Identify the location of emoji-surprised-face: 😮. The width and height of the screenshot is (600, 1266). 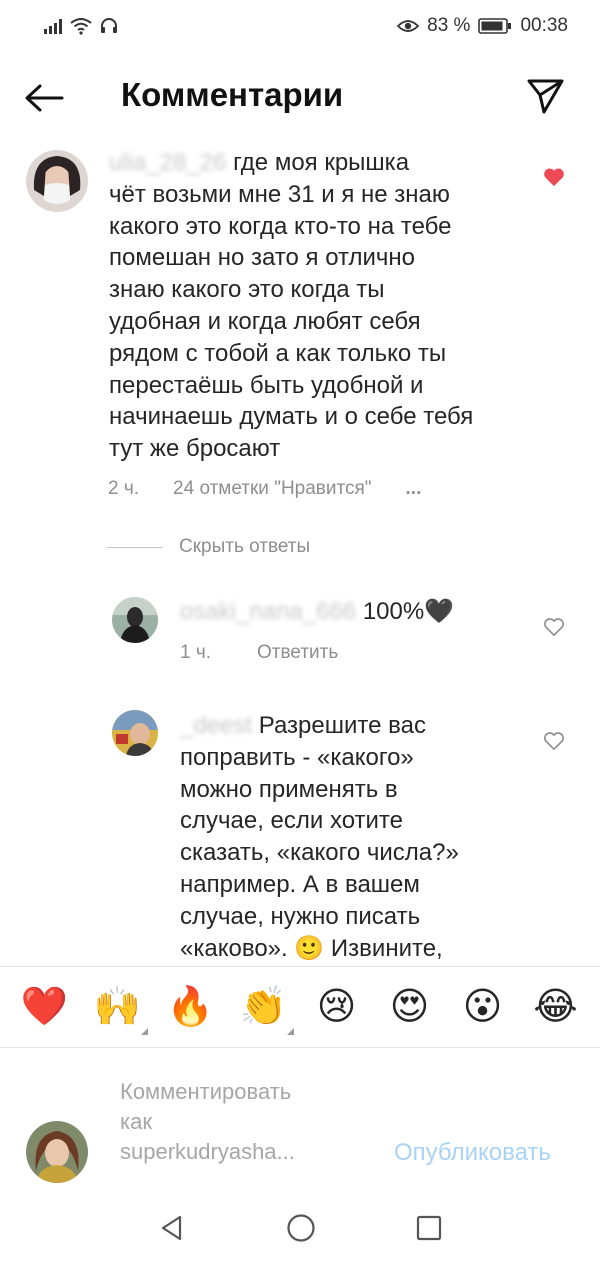
(483, 1007).